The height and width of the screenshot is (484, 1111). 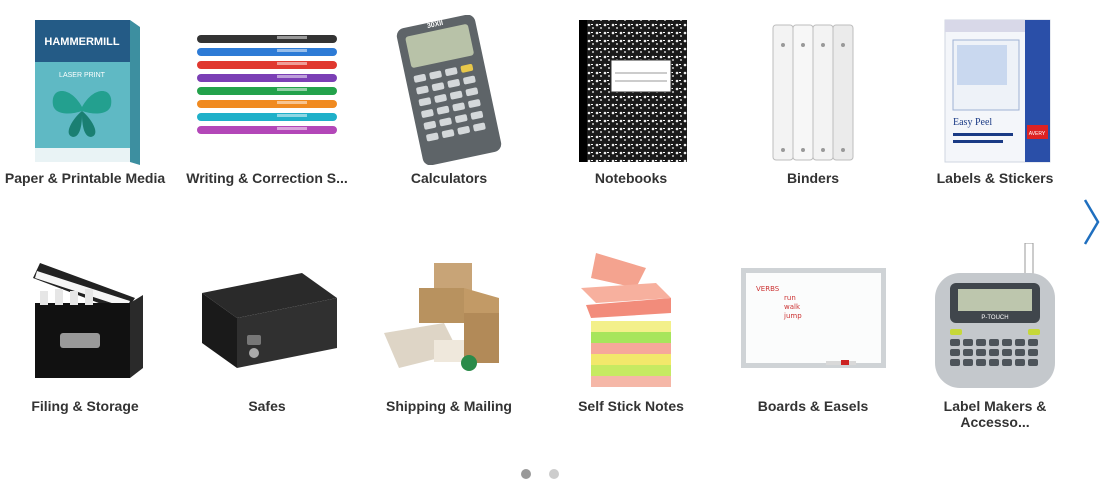 I want to click on carousel-pagination, so click(x=540, y=475).